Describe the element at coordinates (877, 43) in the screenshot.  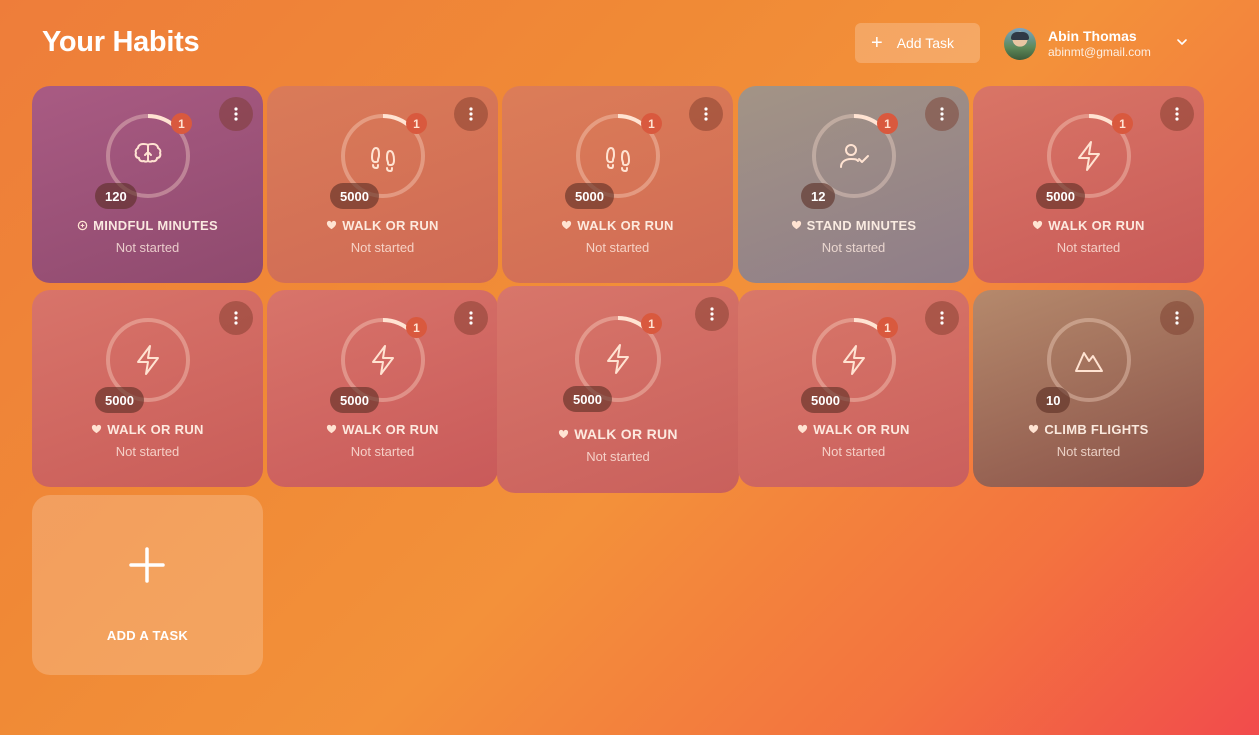
I see `plus-icon: +` at that location.